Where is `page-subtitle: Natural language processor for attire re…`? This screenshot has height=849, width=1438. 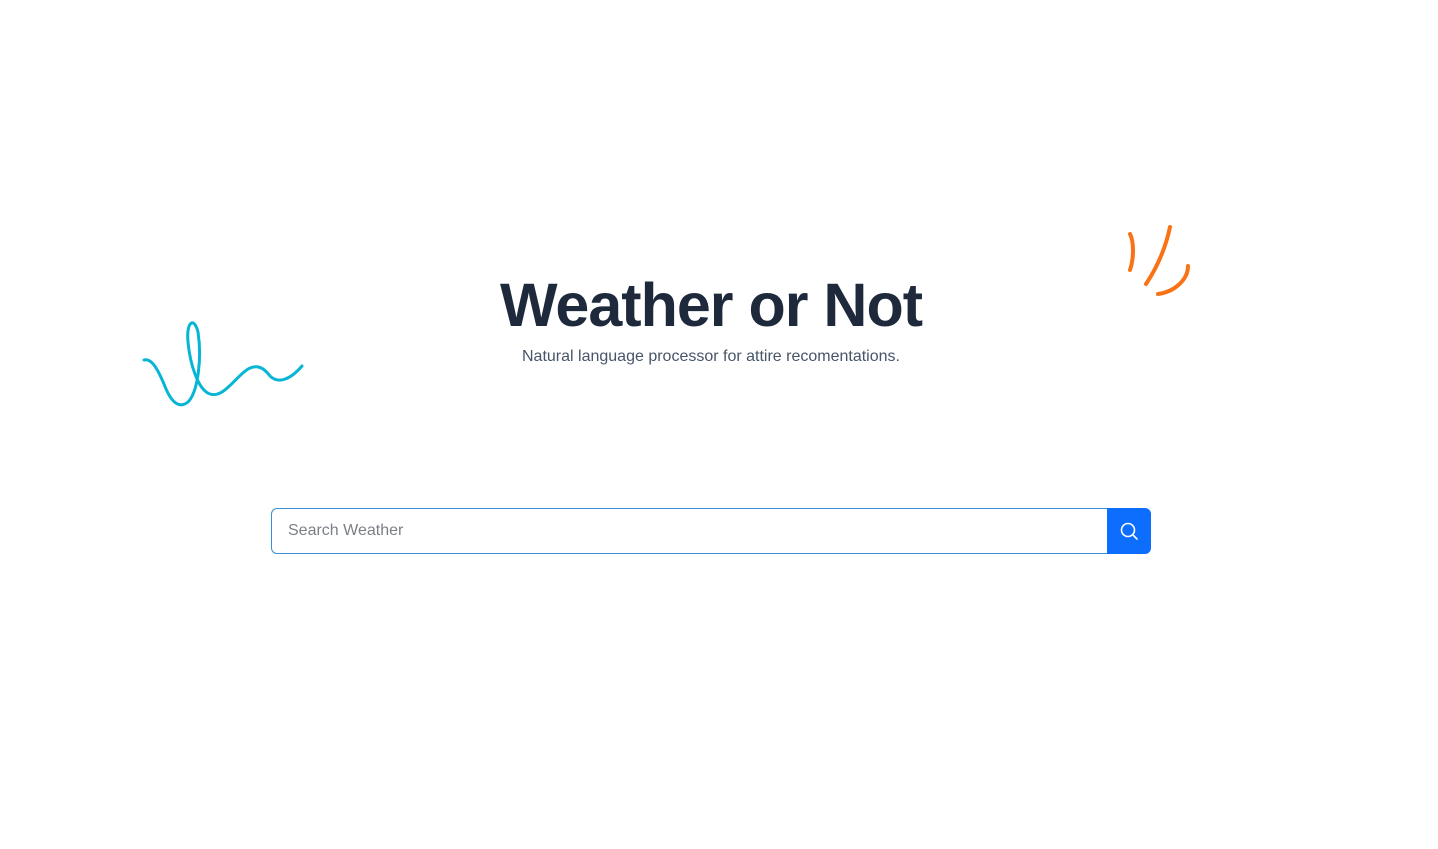
page-subtitle: Natural language processor for attire re… is located at coordinates (711, 356).